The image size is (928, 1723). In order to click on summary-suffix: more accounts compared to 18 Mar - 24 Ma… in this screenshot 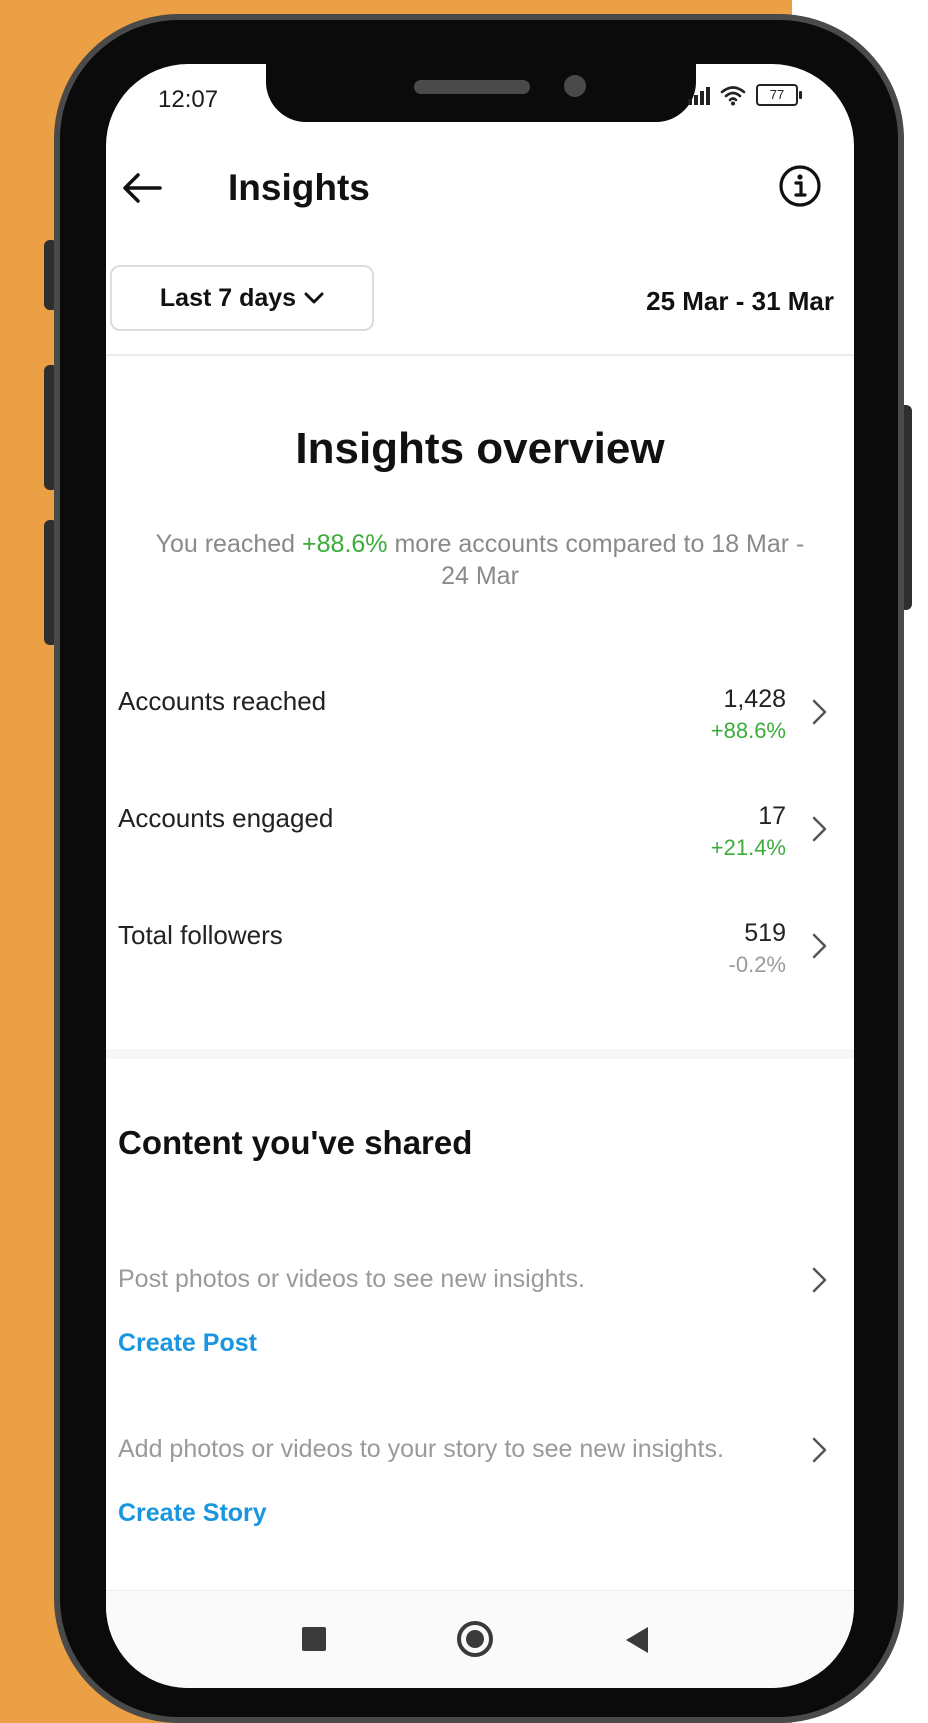, I will do `click(596, 560)`.